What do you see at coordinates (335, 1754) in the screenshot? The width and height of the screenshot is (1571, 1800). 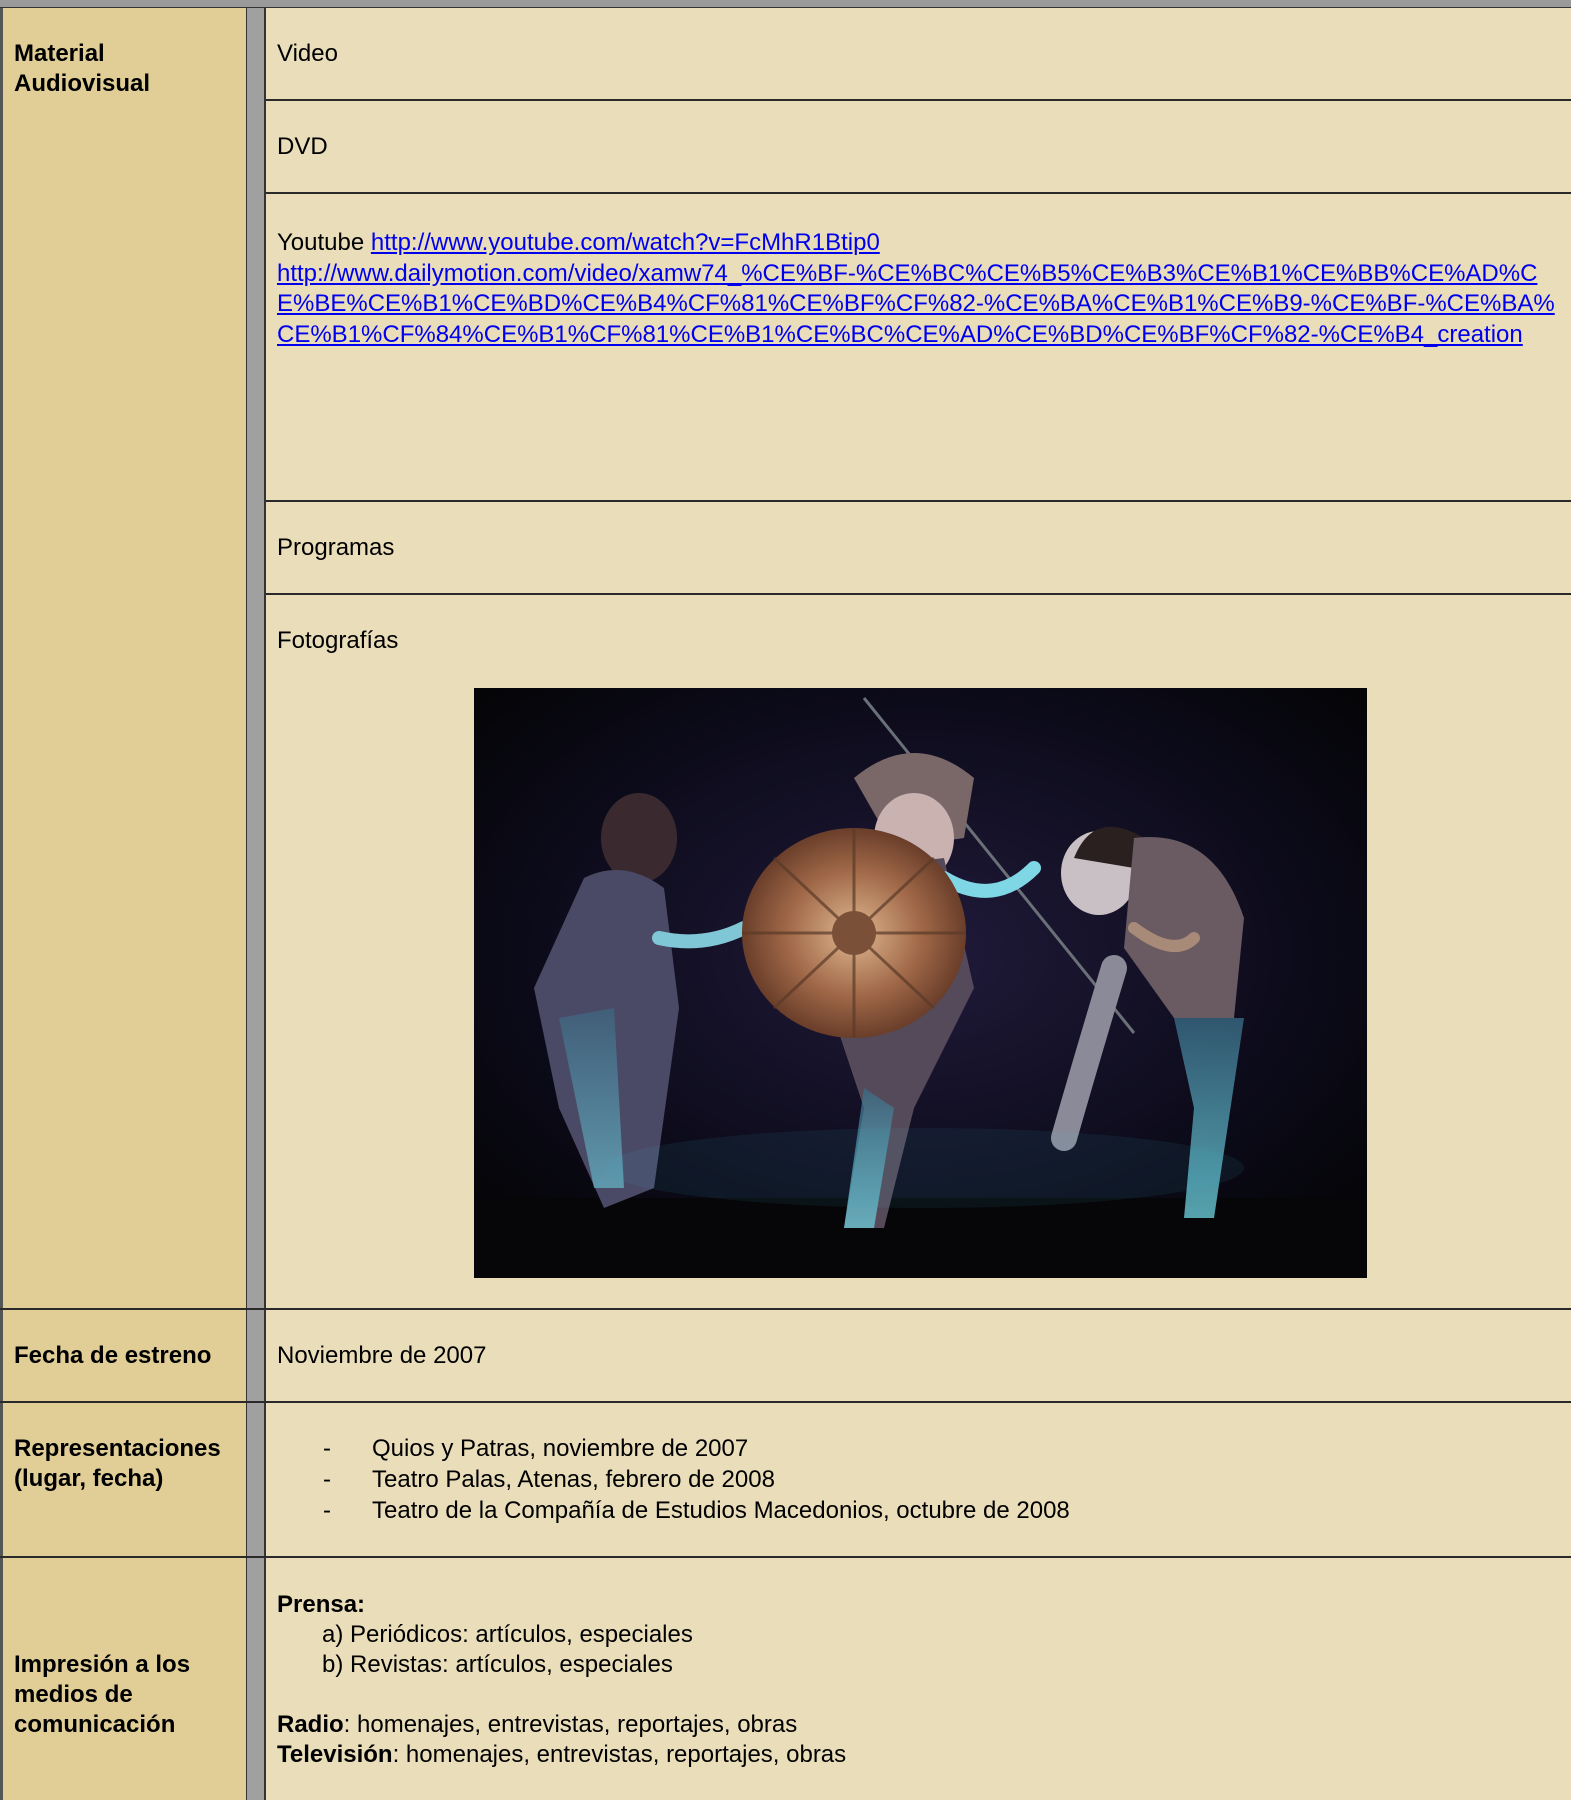 I see `tv-label: Televisión` at bounding box center [335, 1754].